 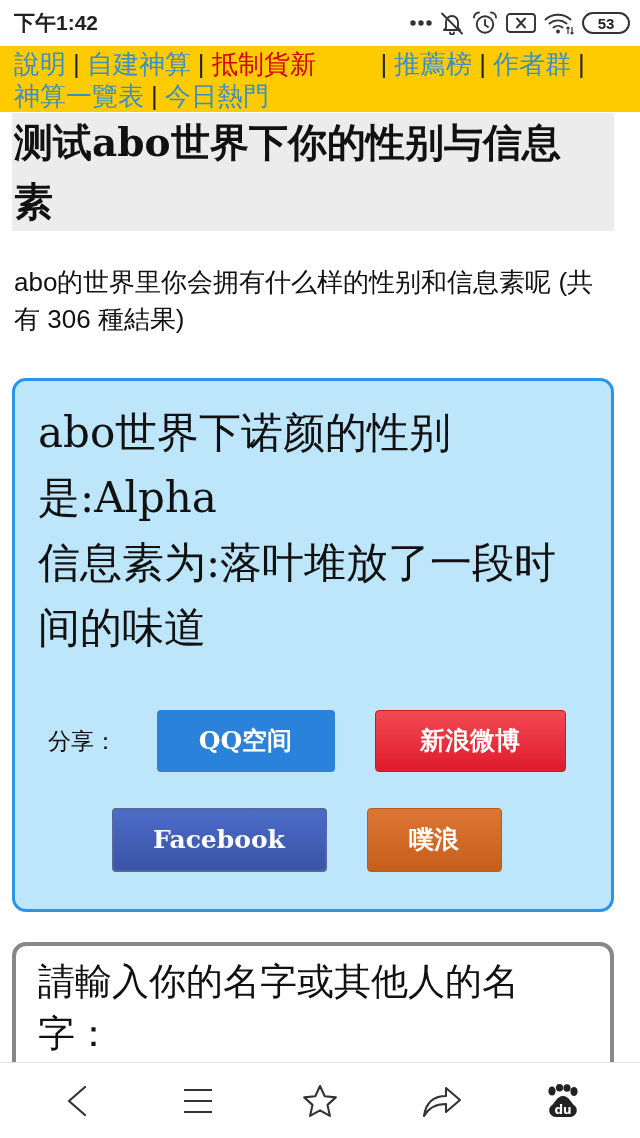 I want to click on result-text: abo世界下诺颜的性别是:Alpha, so click(x=245, y=465).